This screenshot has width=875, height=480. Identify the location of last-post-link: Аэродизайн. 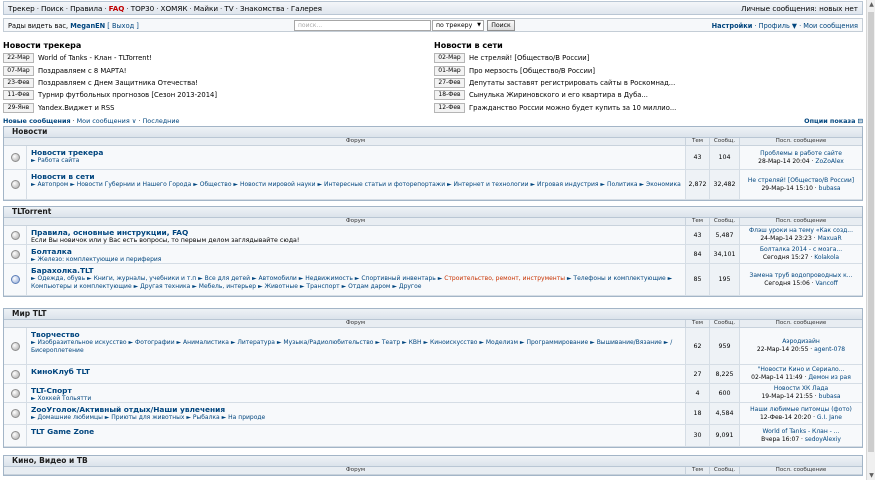
(801, 342).